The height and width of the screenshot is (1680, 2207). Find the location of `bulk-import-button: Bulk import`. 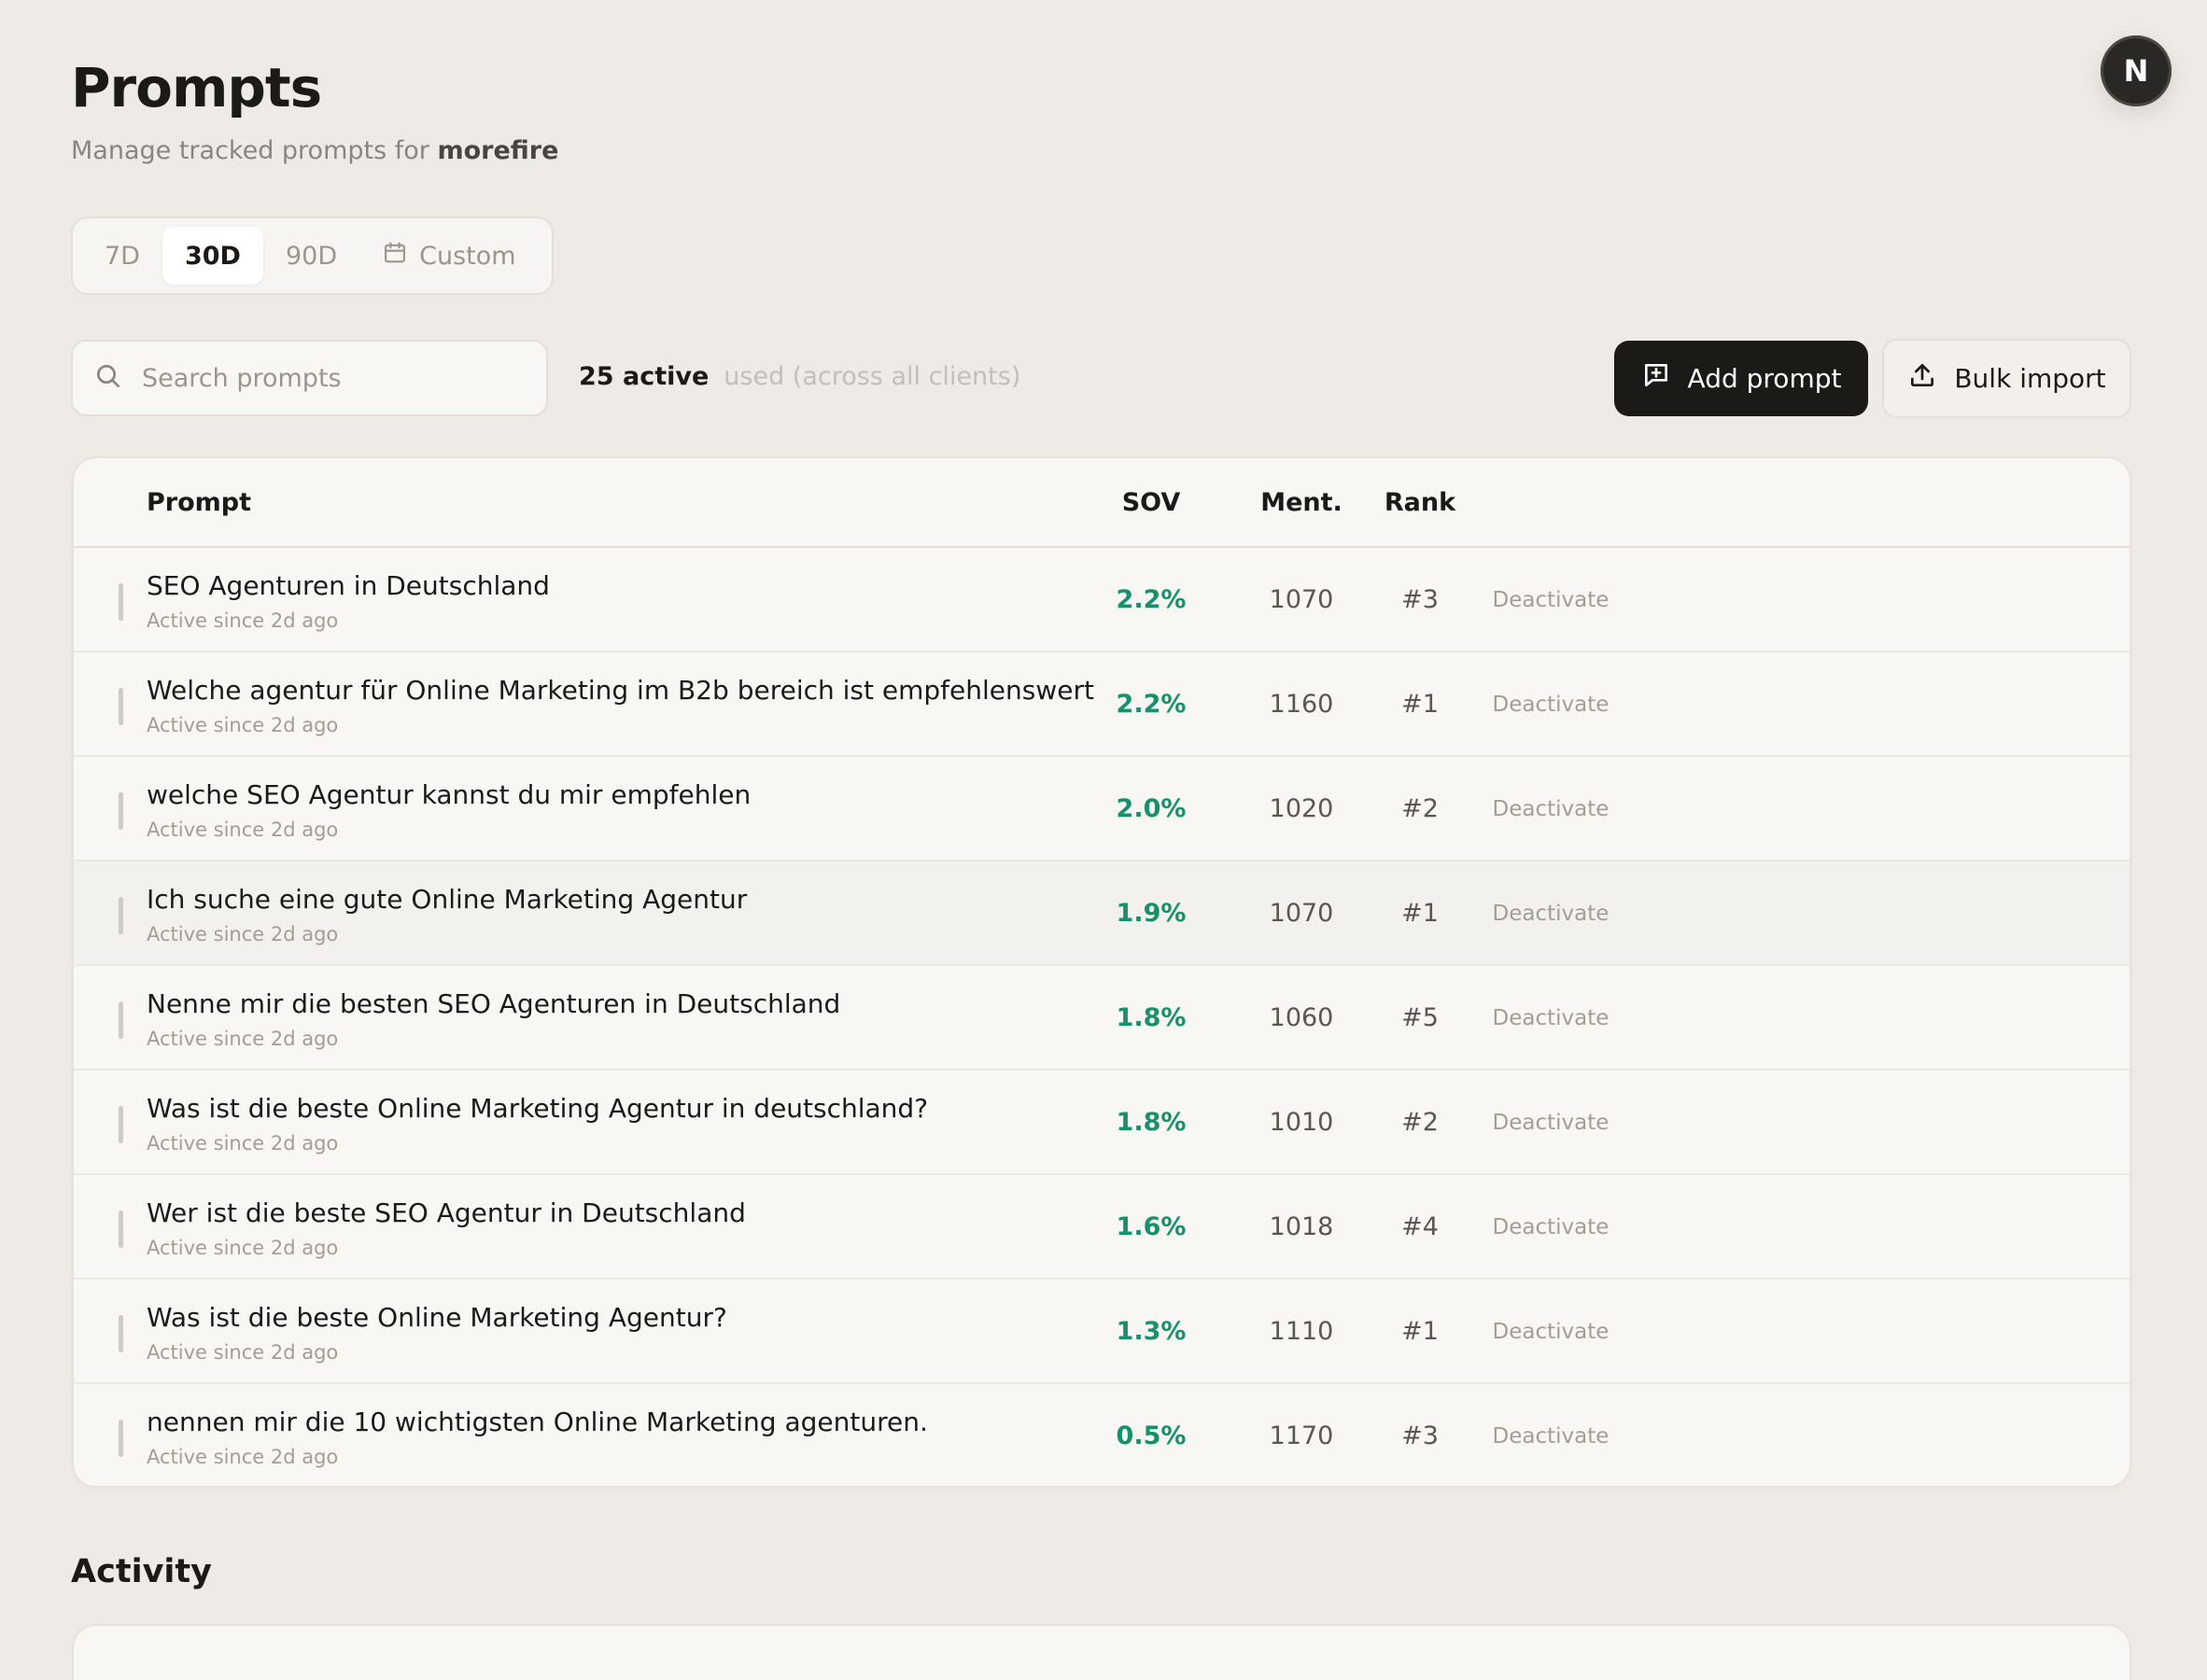

bulk-import-button: Bulk import is located at coordinates (2006, 378).